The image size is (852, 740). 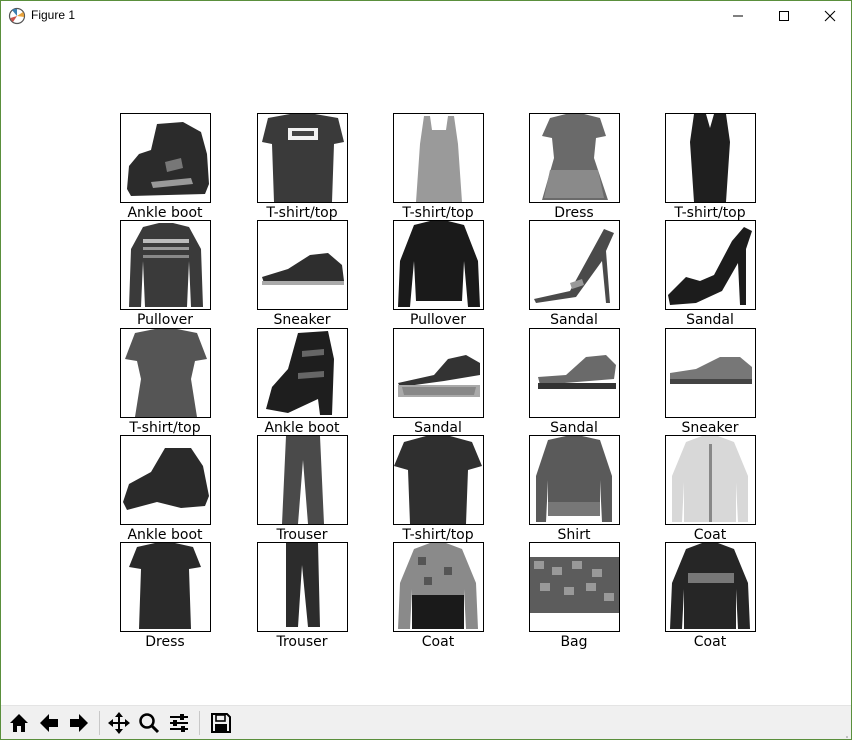 I want to click on close-icon, so click(x=830, y=16).